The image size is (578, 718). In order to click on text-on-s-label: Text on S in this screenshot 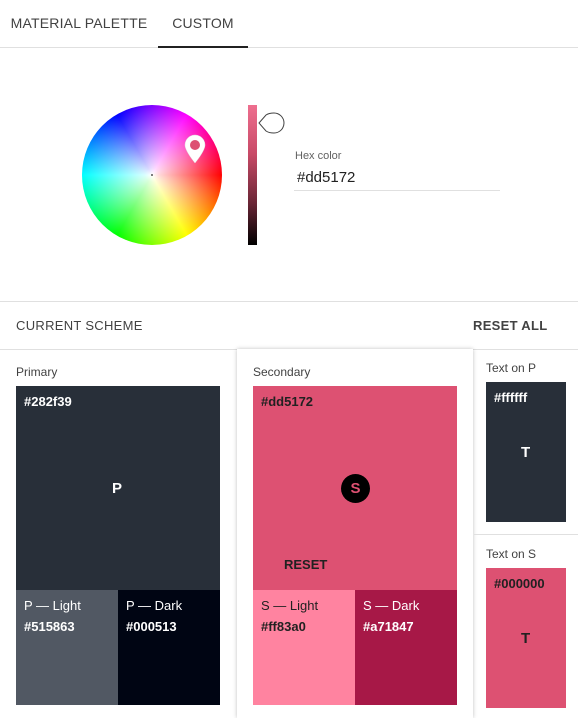, I will do `click(511, 554)`.